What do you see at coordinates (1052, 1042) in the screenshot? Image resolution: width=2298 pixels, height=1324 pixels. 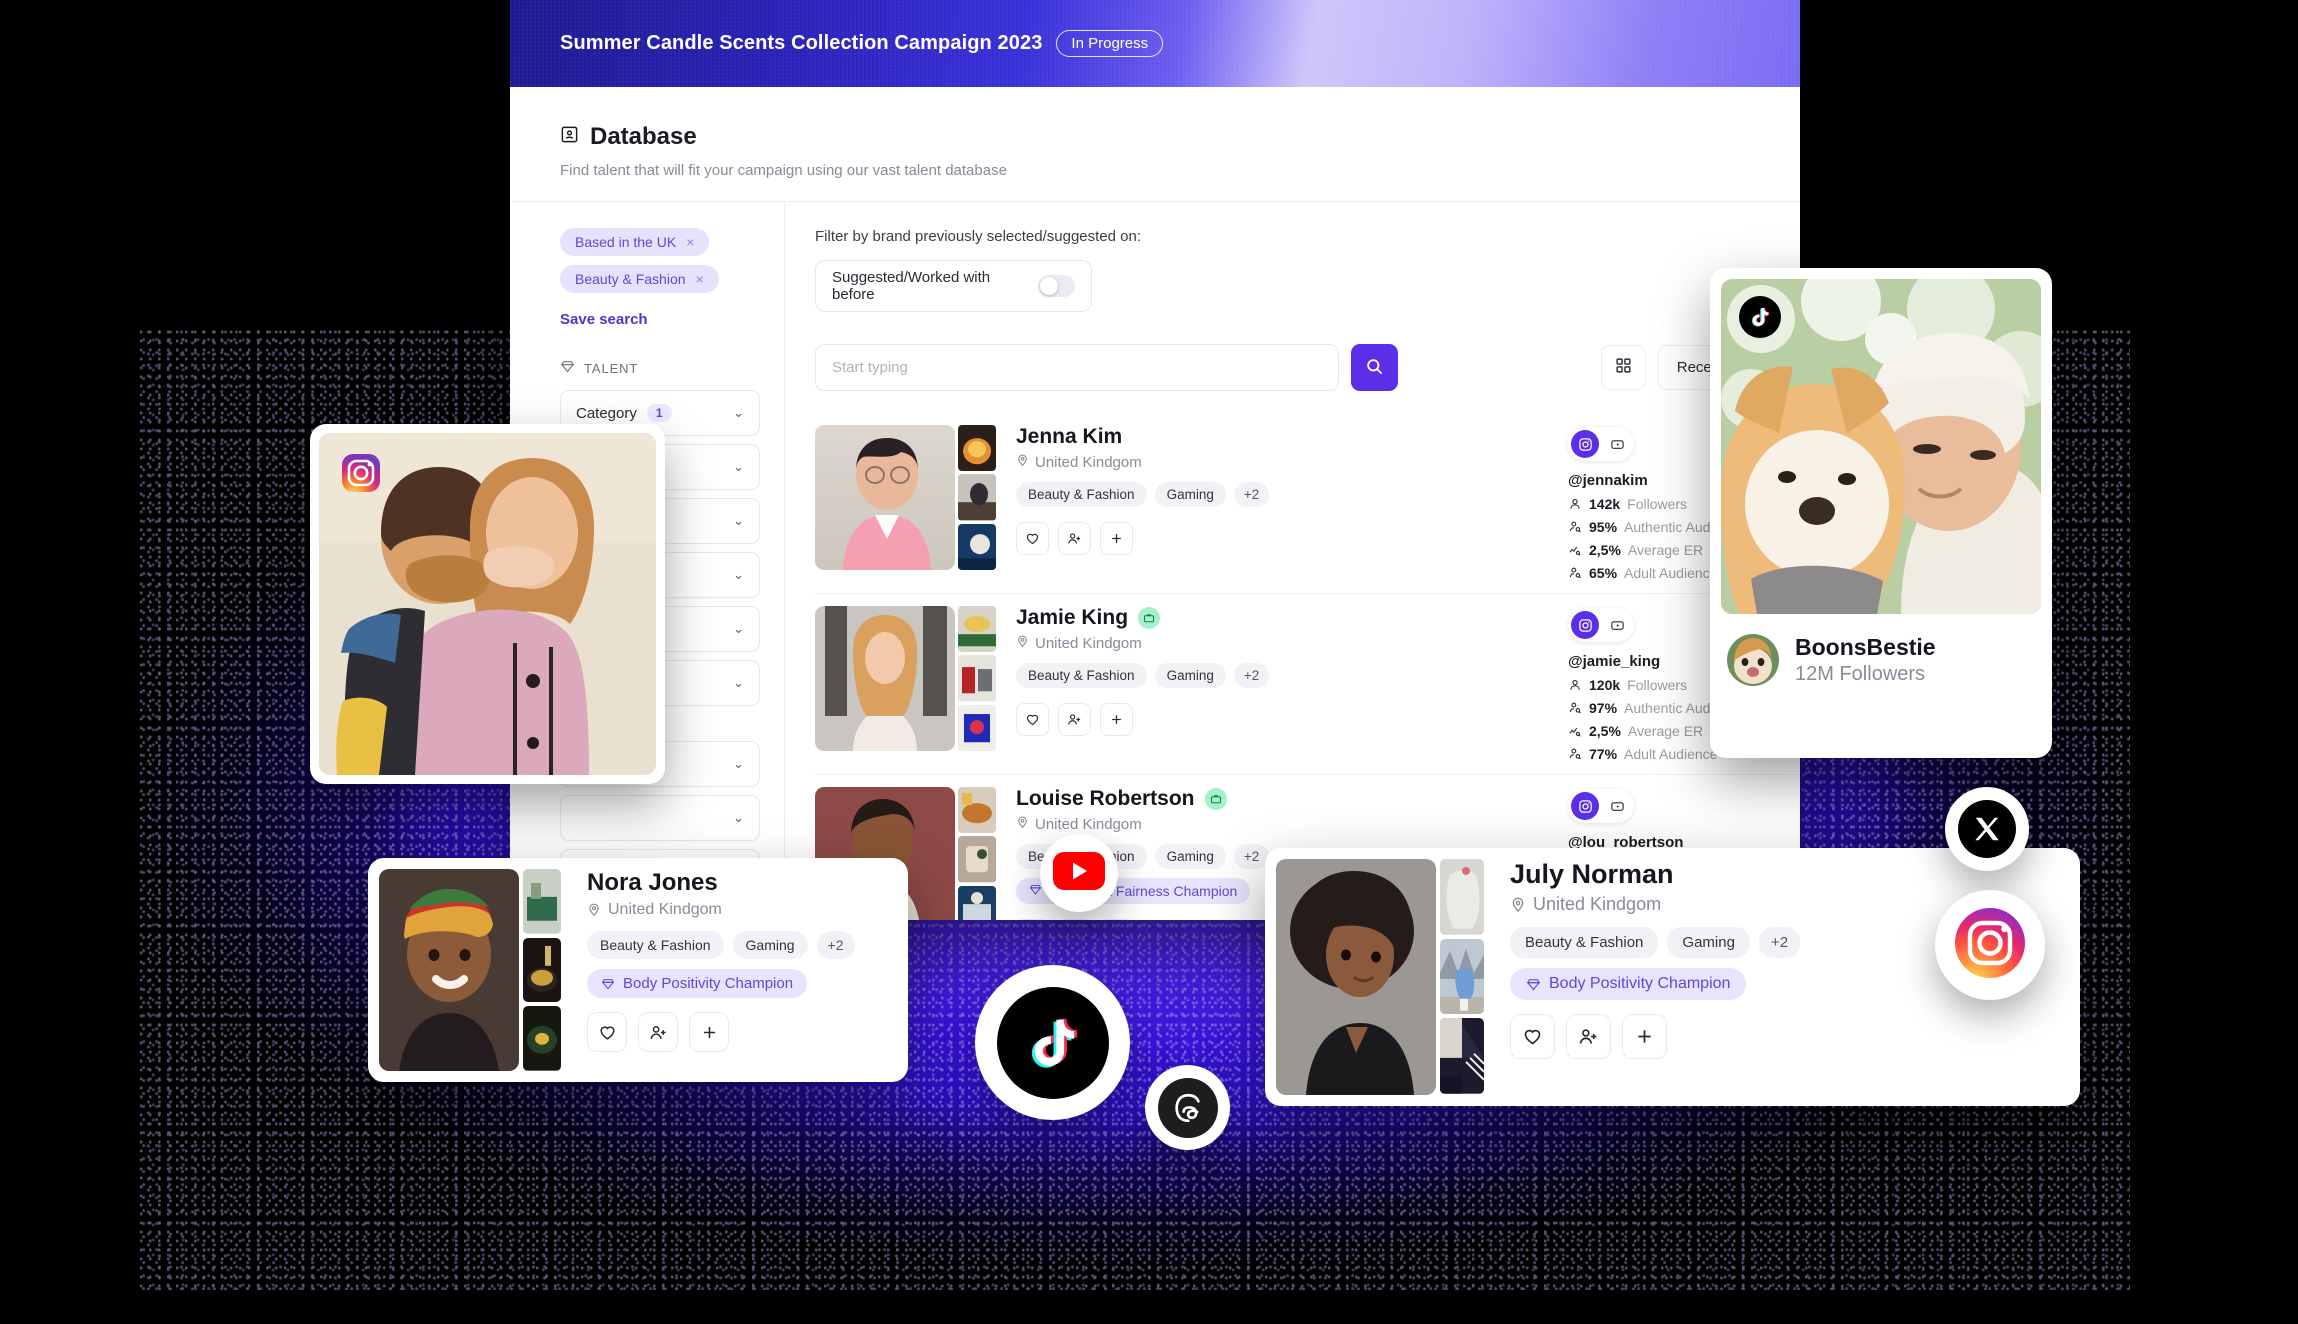 I see `tiktok-bubble` at bounding box center [1052, 1042].